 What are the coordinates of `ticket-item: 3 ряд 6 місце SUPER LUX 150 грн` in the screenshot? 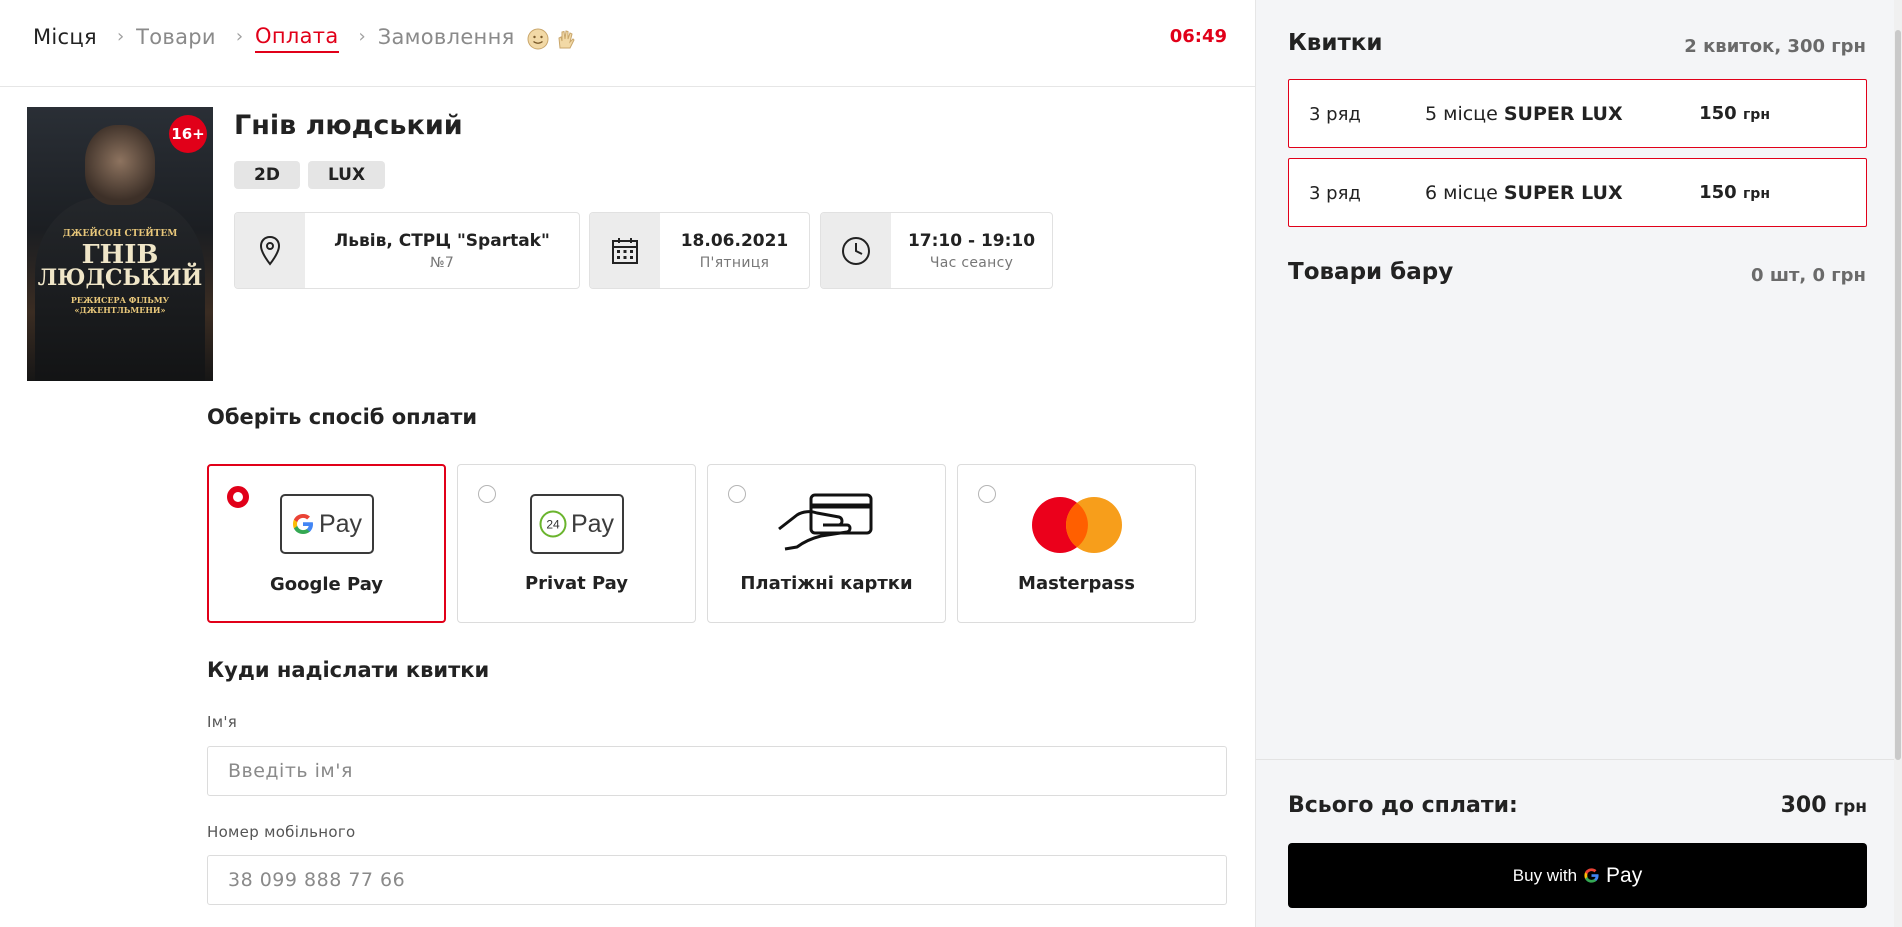 It's located at (1577, 192).